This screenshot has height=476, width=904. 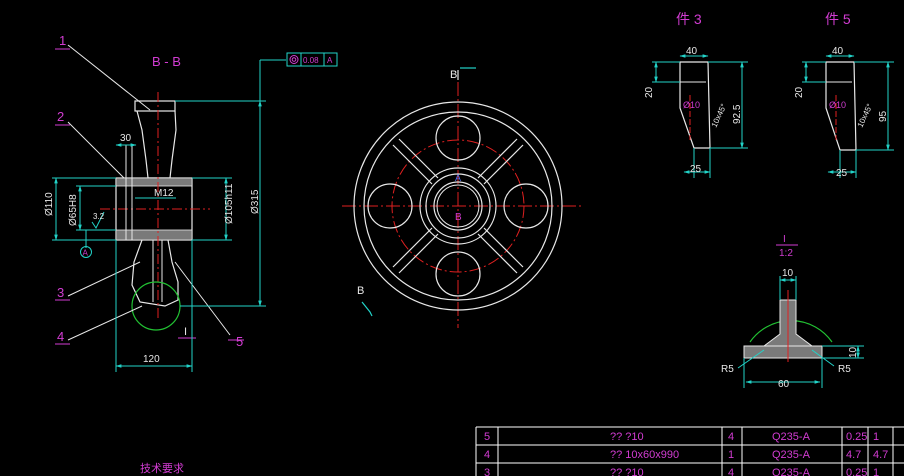 I want to click on tech-requirements: 技术要求, so click(x=162, y=468).